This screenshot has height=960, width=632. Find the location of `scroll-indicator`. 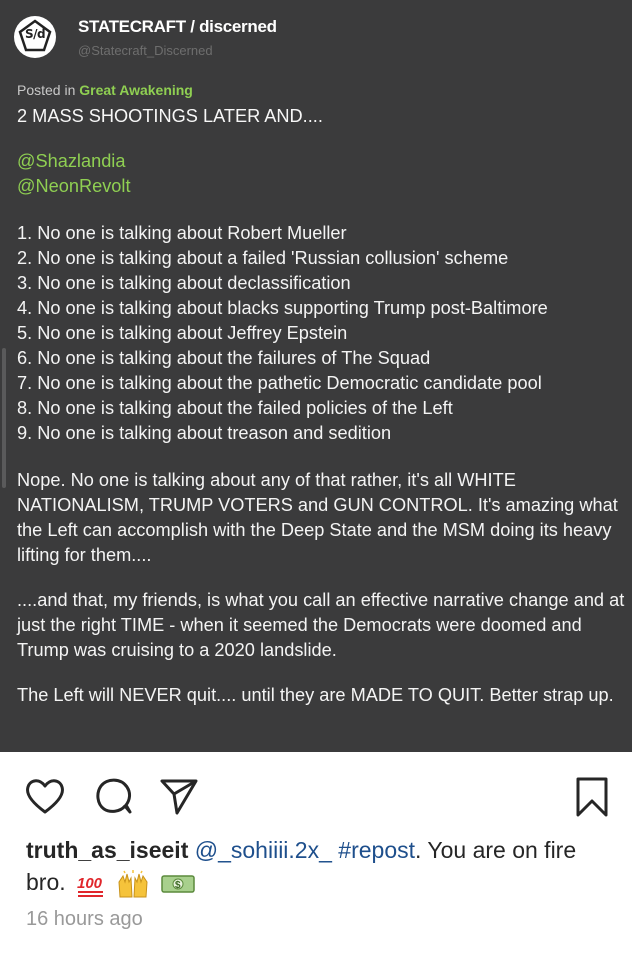

scroll-indicator is located at coordinates (4, 418).